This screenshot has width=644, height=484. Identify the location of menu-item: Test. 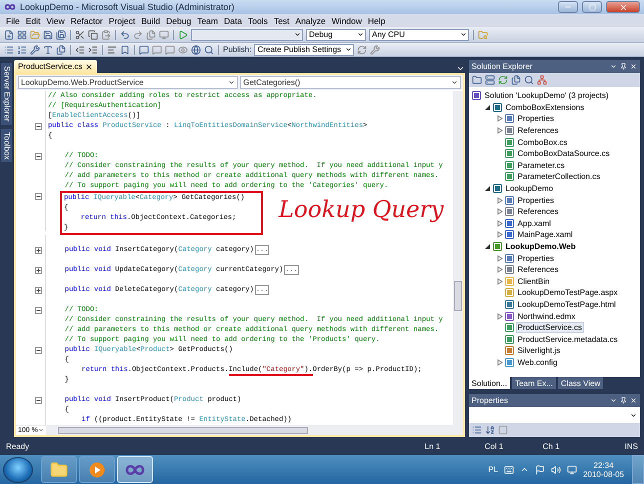
(281, 21).